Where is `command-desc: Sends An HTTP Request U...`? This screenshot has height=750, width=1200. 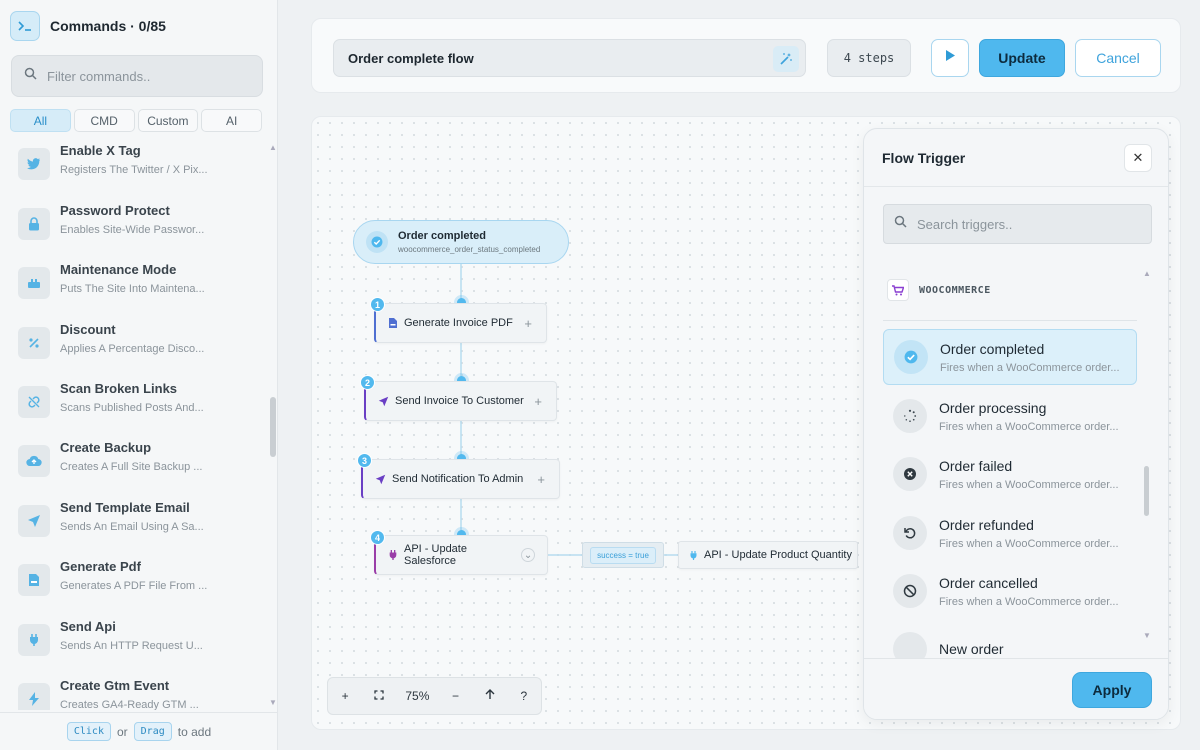 command-desc: Sends An HTTP Request U... is located at coordinates (131, 646).